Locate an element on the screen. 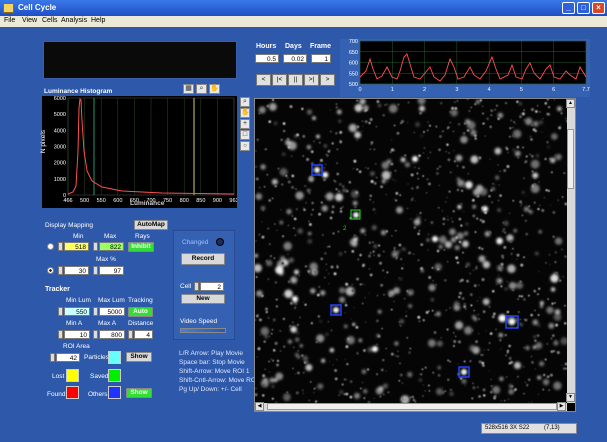 The height and width of the screenshot is (442, 607). roi-area-spinner is located at coordinates (52, 357).